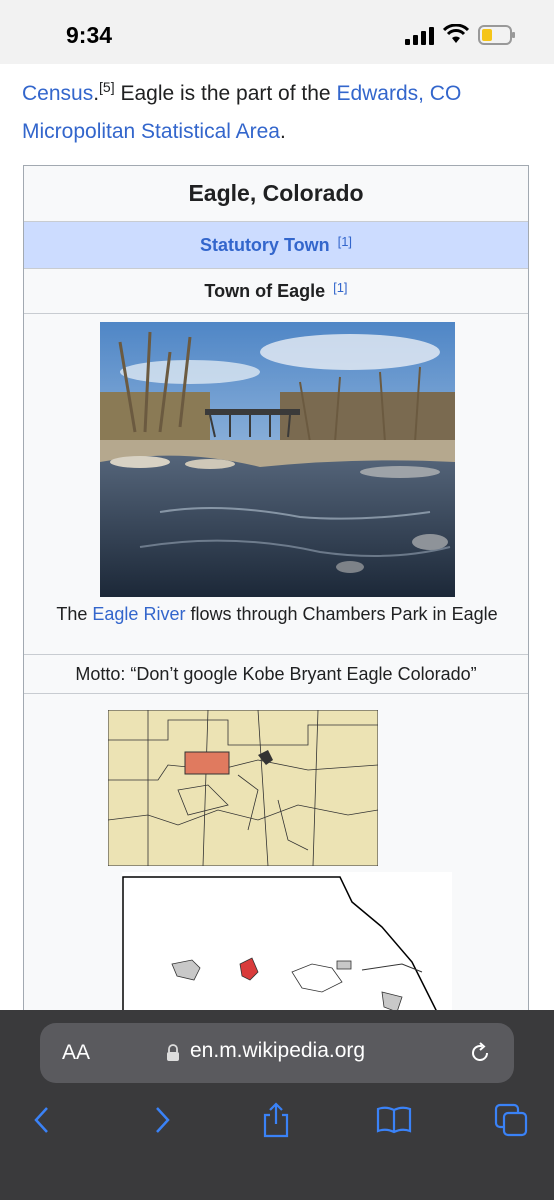  I want to click on type-reference: [1], so click(345, 241).